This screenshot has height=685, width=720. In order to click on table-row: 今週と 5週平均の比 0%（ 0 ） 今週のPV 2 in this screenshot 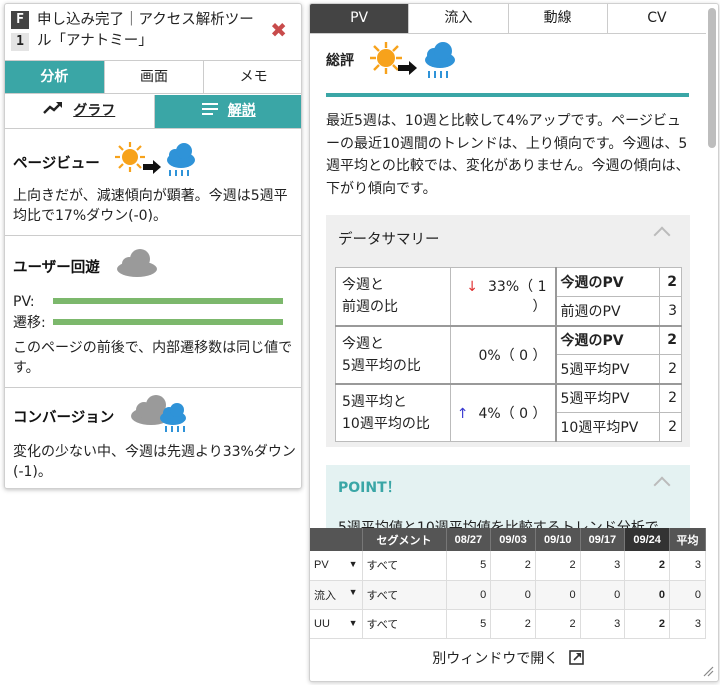, I will do `click(508, 354)`.